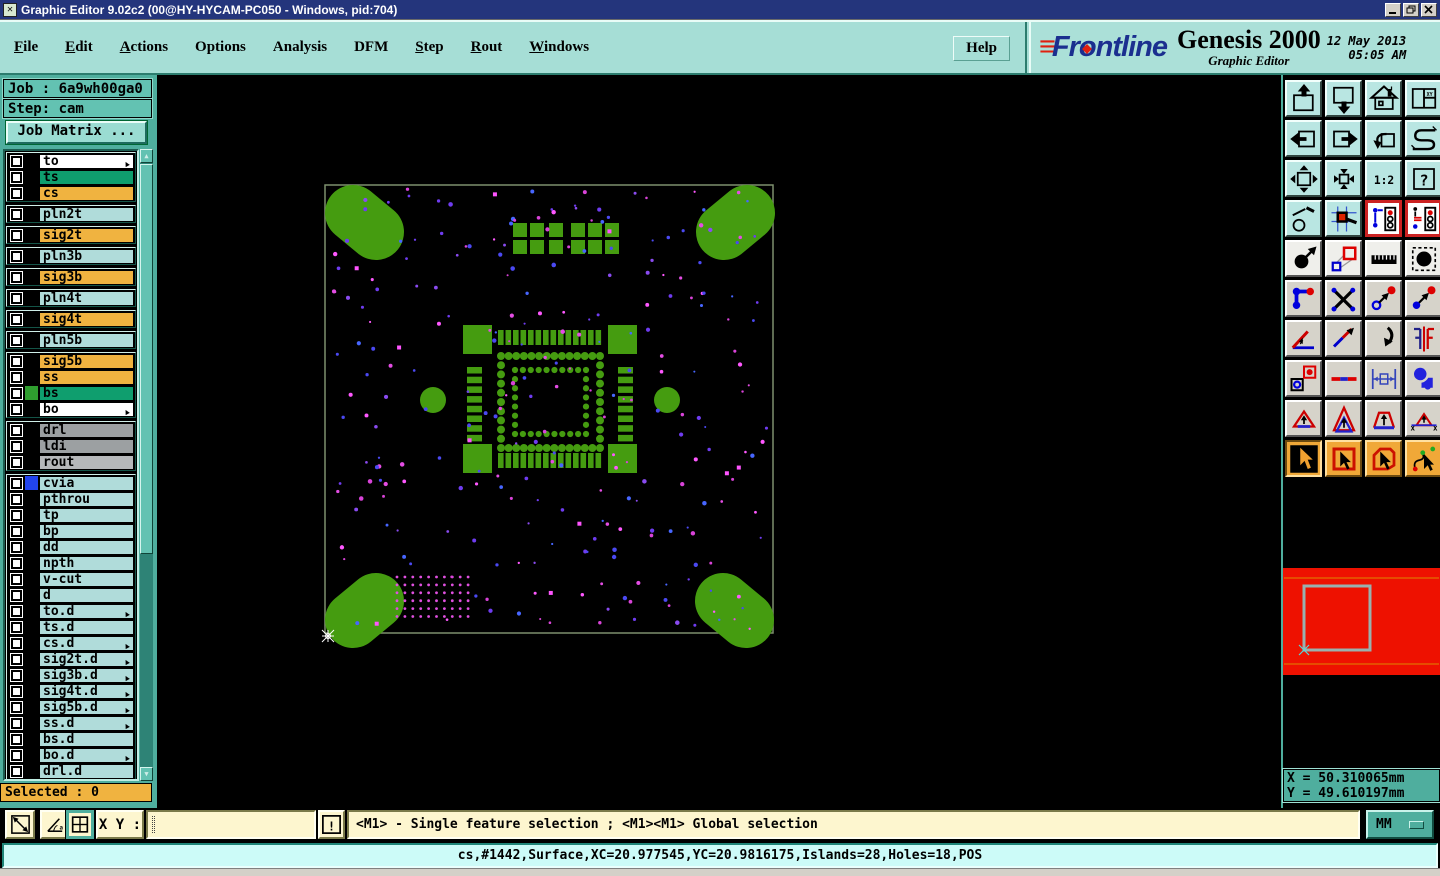  I want to click on menu-item-file: File, so click(26, 47).